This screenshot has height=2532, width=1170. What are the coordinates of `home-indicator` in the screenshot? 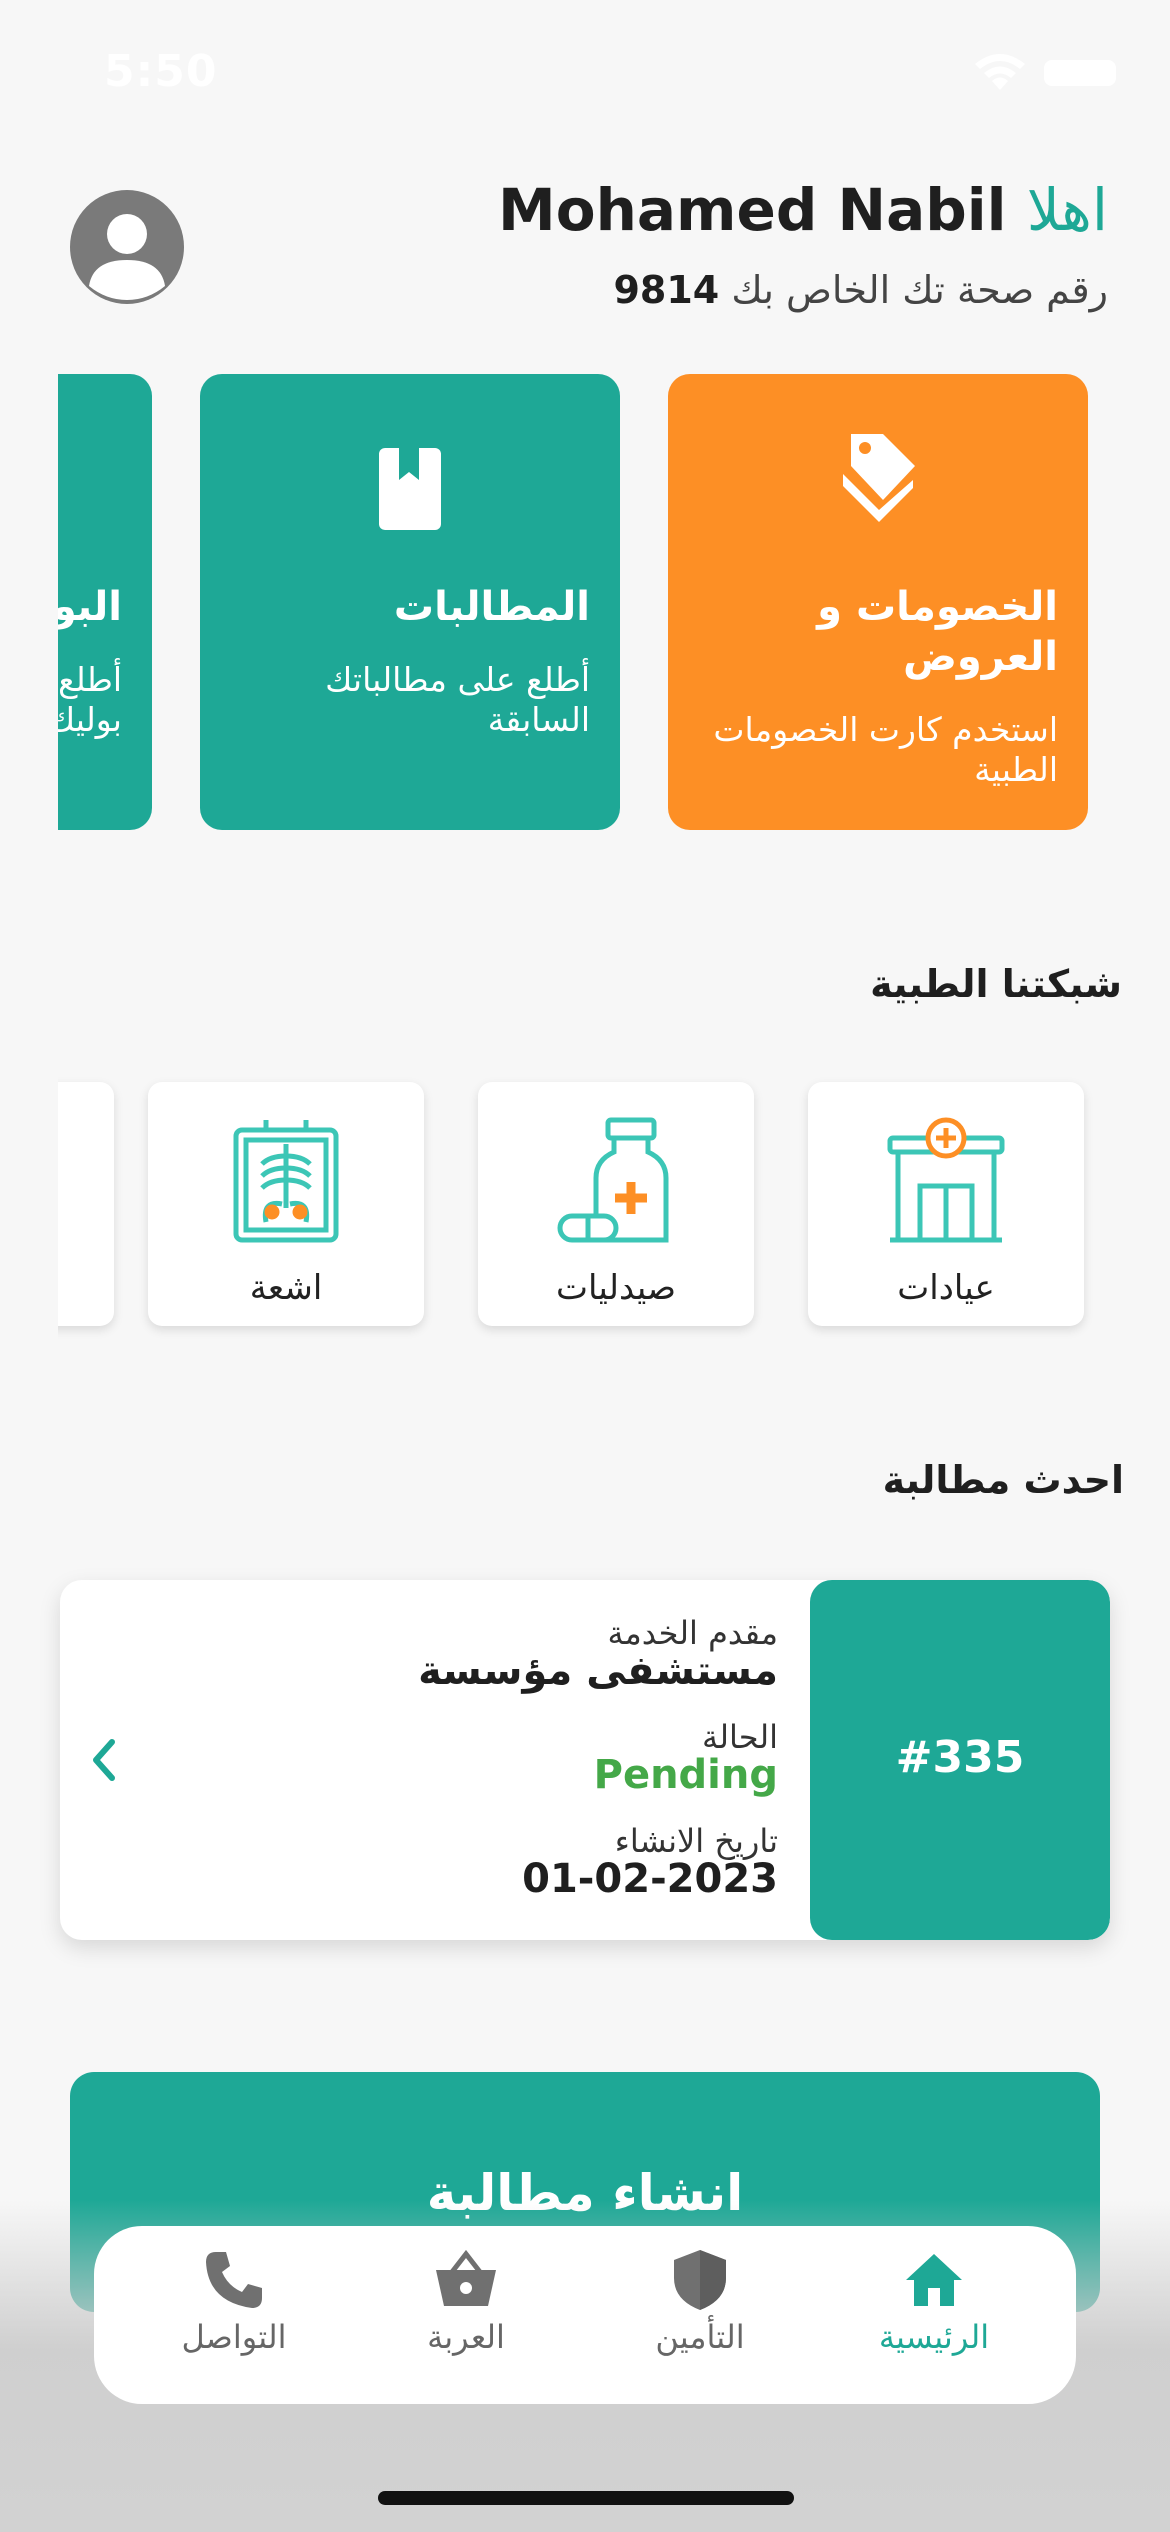 It's located at (586, 2498).